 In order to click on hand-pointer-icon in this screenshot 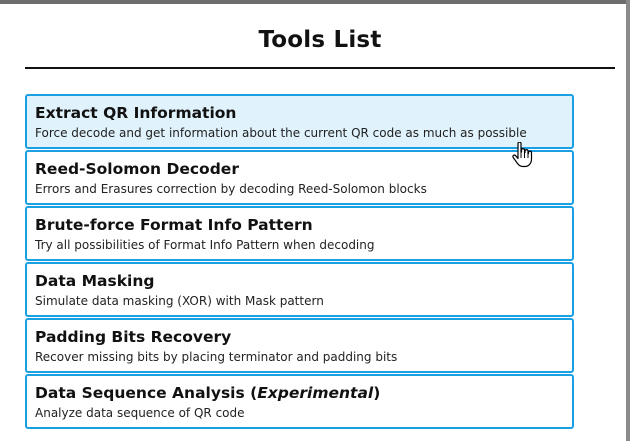, I will do `click(522, 155)`.